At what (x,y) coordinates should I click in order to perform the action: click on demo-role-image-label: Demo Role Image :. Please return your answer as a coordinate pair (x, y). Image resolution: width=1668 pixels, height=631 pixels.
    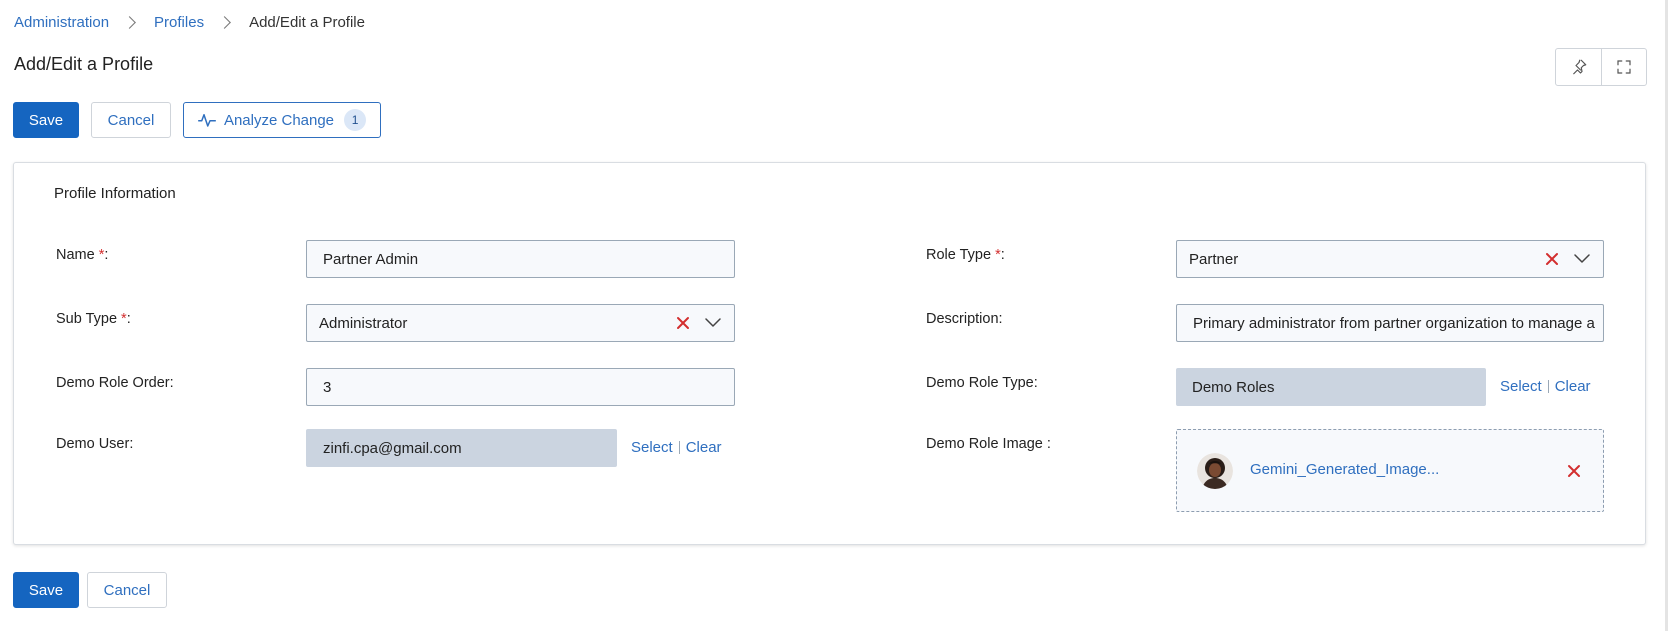
    Looking at the image, I should click on (988, 444).